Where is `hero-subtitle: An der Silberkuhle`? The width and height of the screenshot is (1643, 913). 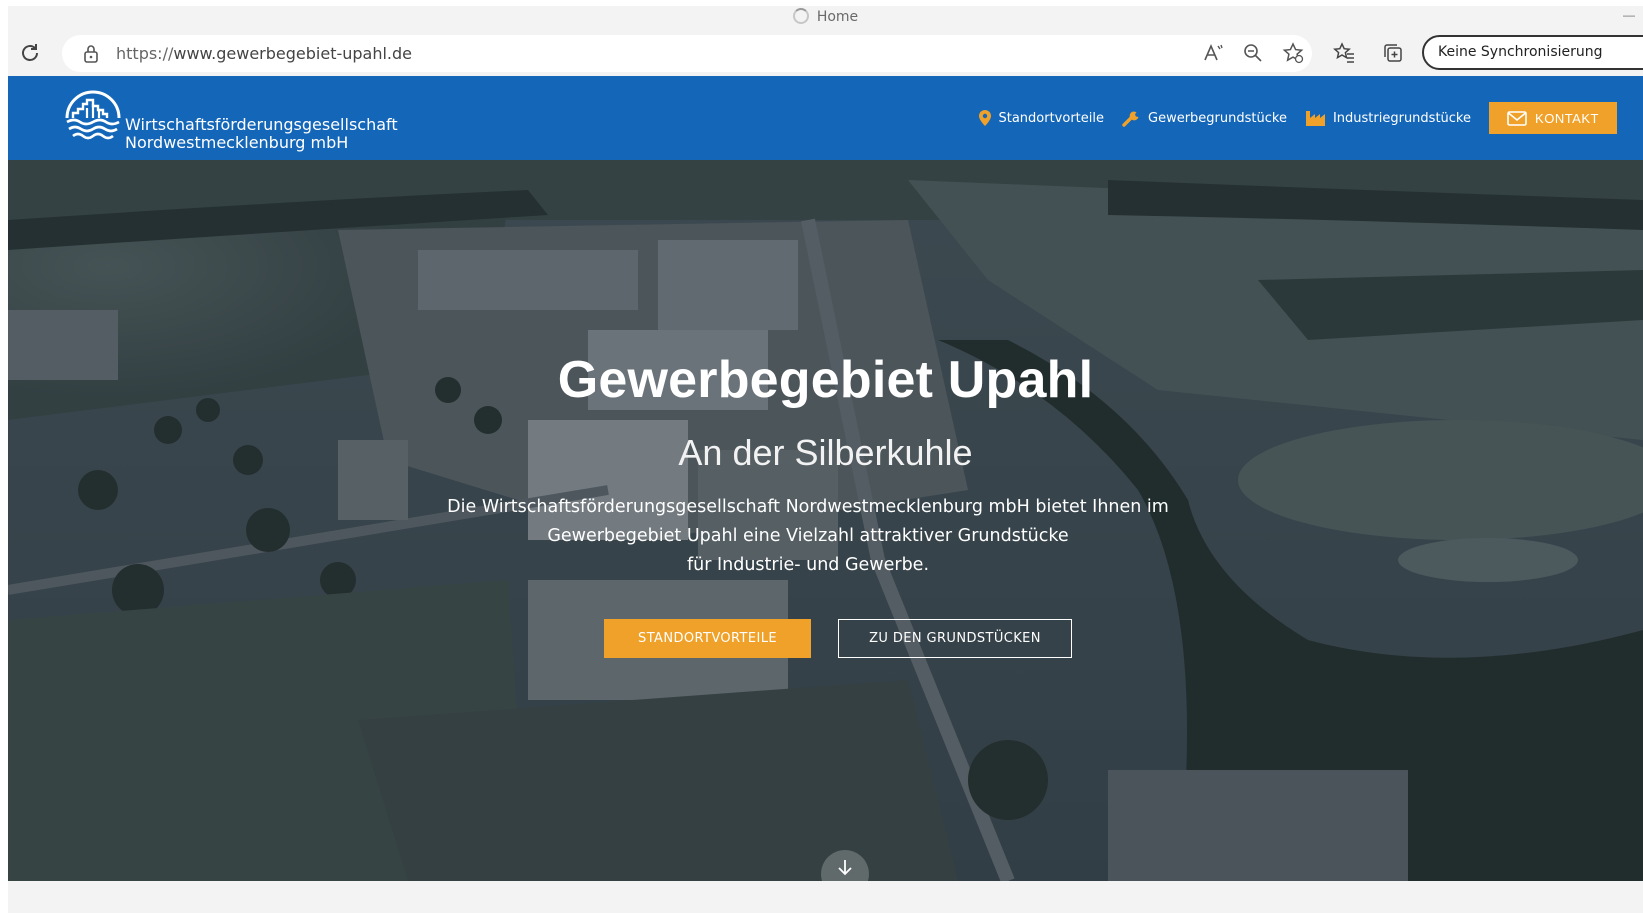 hero-subtitle: An der Silberkuhle is located at coordinates (825, 452).